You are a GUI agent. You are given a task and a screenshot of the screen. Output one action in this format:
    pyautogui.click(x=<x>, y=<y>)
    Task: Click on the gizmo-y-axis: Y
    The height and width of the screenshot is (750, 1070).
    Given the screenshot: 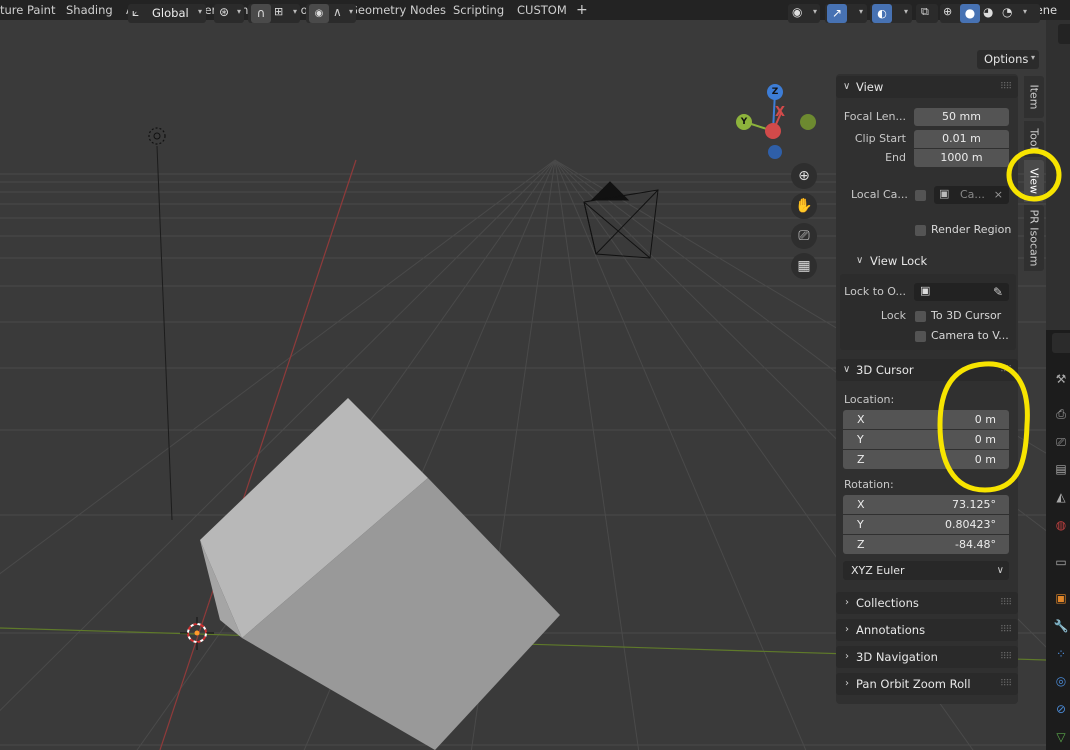 What is the action you would take?
    pyautogui.click(x=744, y=122)
    